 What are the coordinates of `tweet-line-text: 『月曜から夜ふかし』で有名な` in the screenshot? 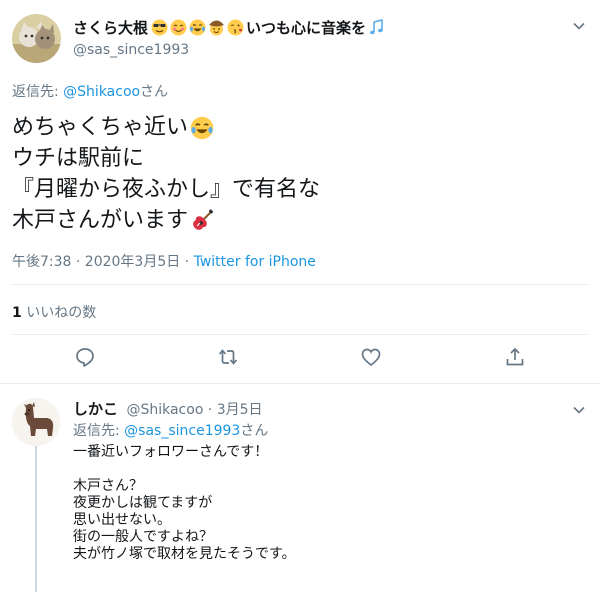 It's located at (166, 189).